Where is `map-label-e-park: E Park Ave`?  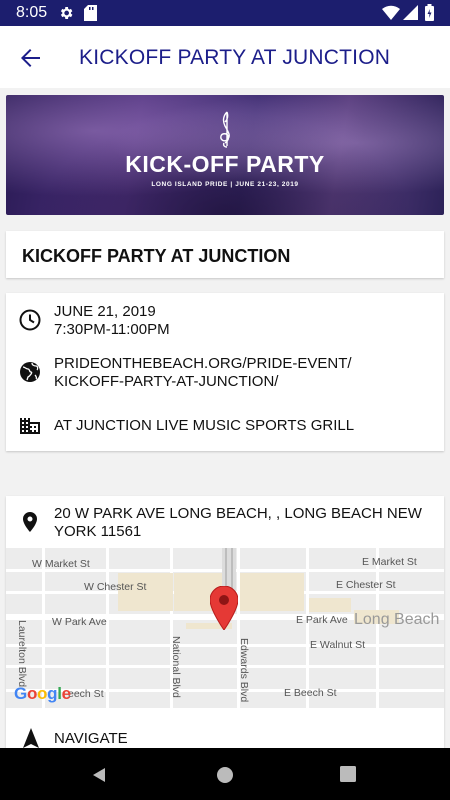
map-label-e-park: E Park Ave is located at coordinates (322, 620).